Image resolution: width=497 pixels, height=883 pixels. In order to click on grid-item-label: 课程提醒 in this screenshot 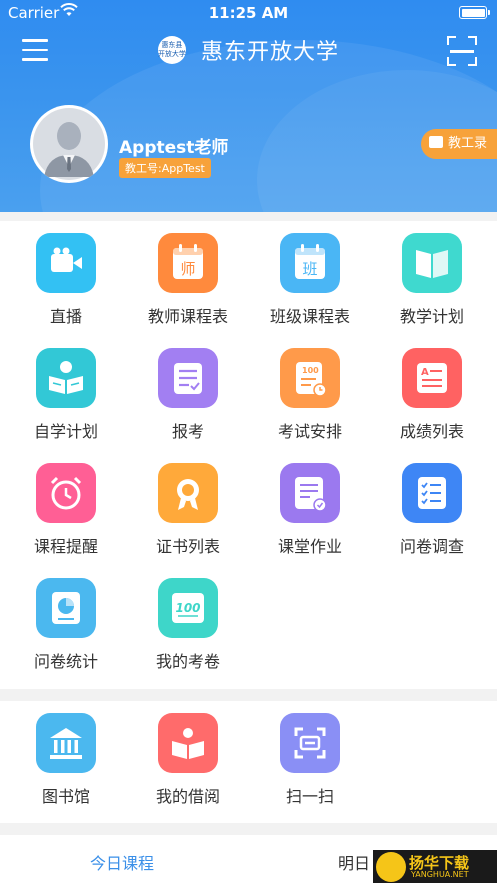, I will do `click(65, 546)`.